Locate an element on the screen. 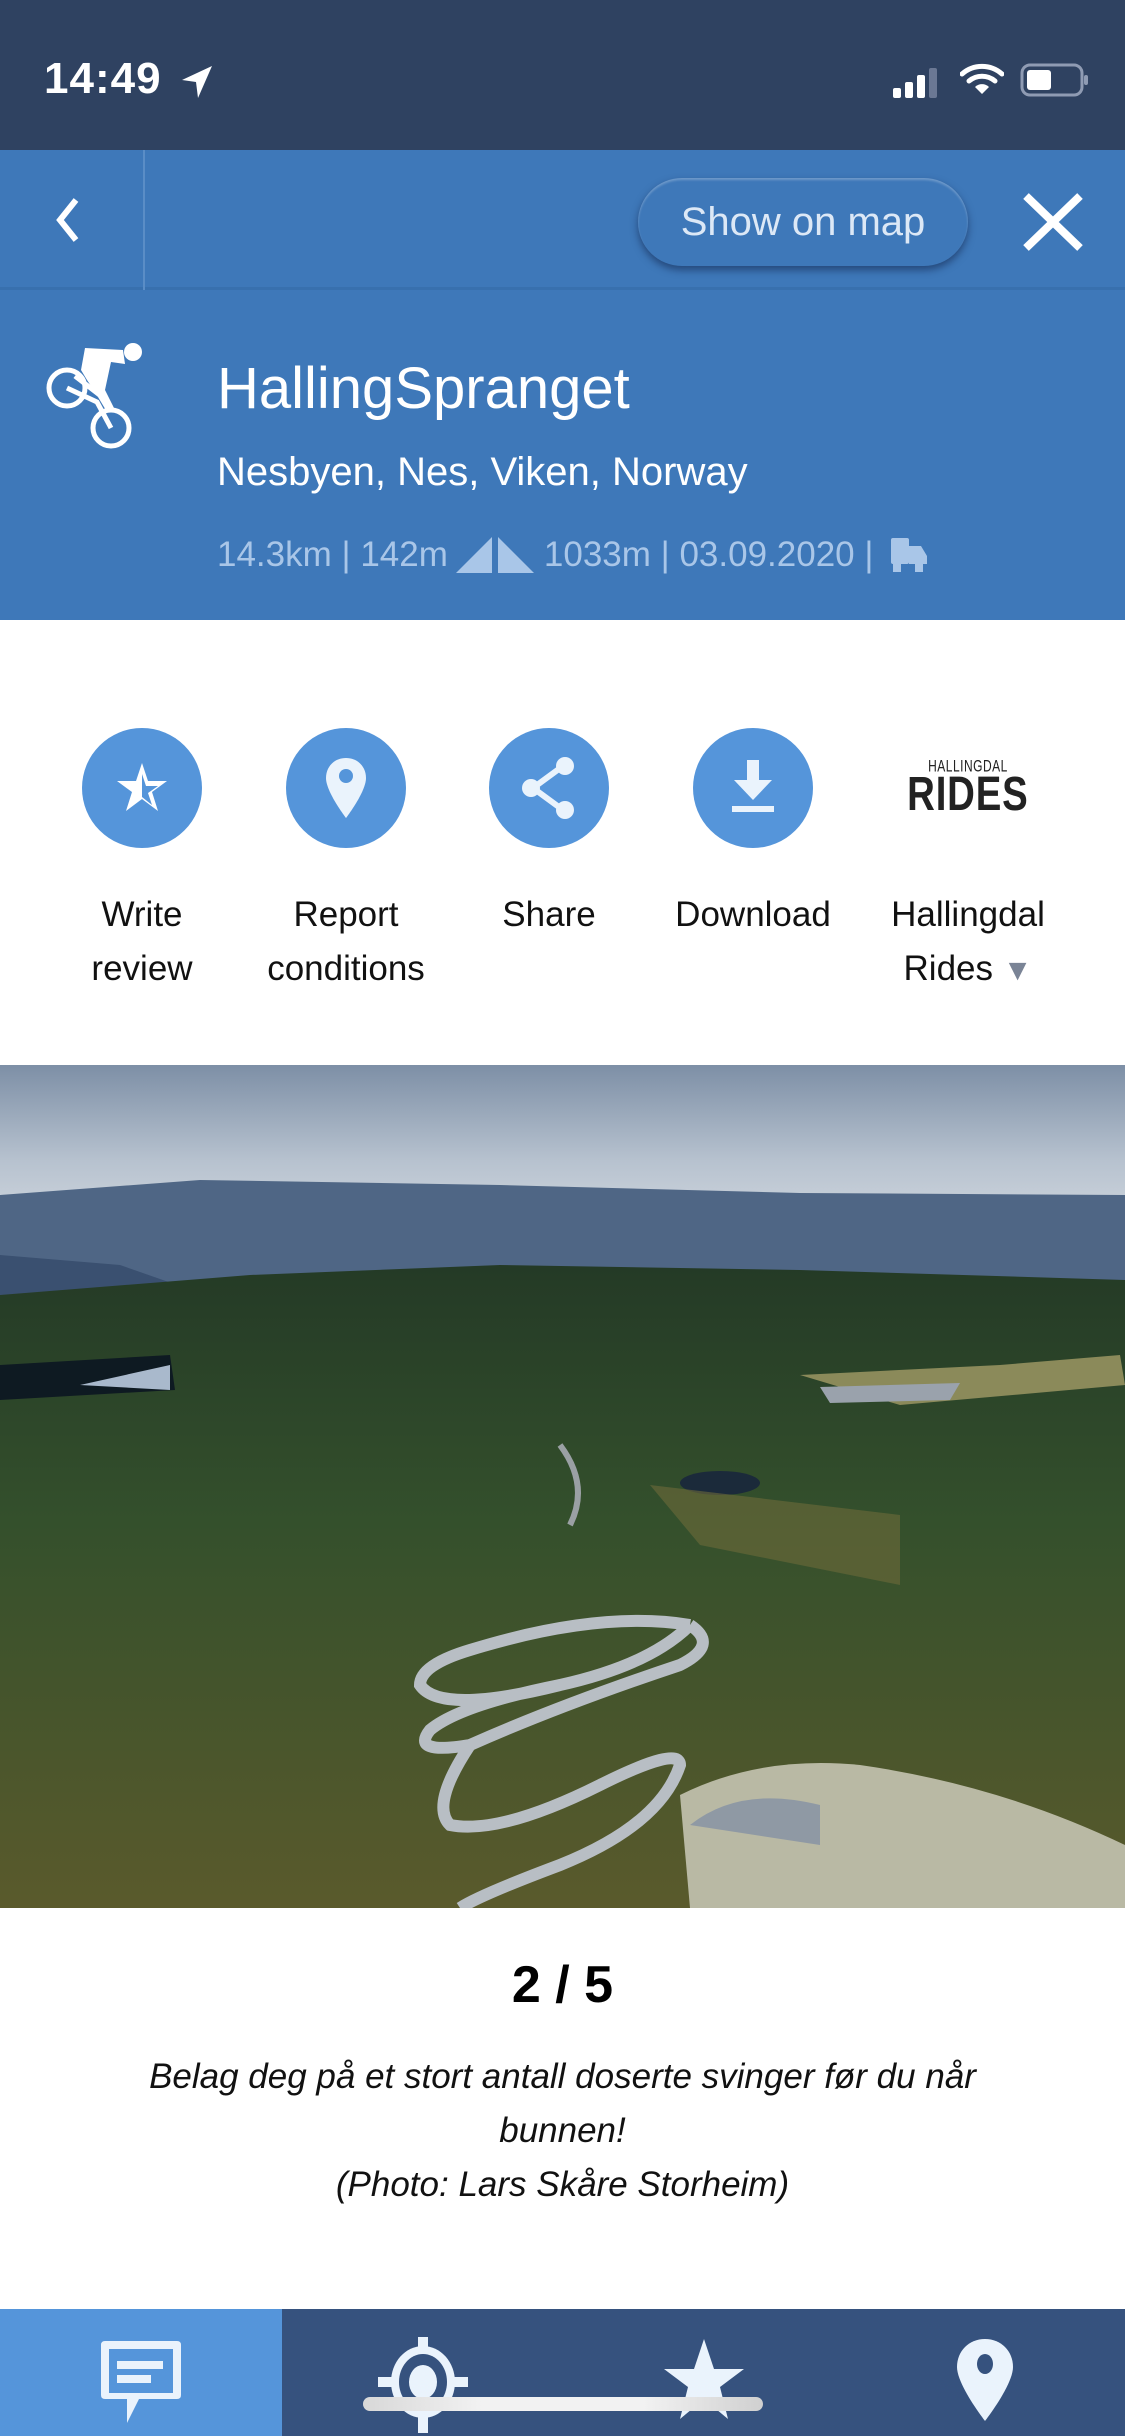 The width and height of the screenshot is (1125, 2436). route-descent: 1033m is located at coordinates (597, 554).